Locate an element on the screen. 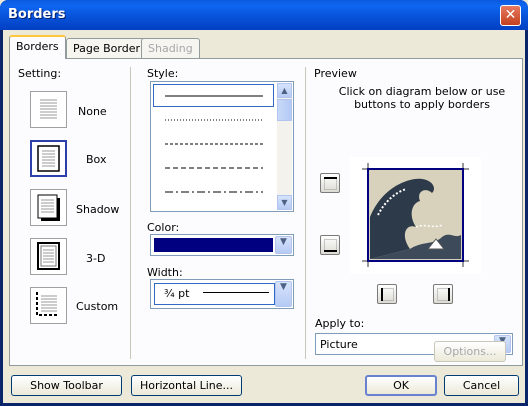 Image resolution: width=528 pixels, height=406 pixels. apply-to-value: Picture is located at coordinates (339, 344).